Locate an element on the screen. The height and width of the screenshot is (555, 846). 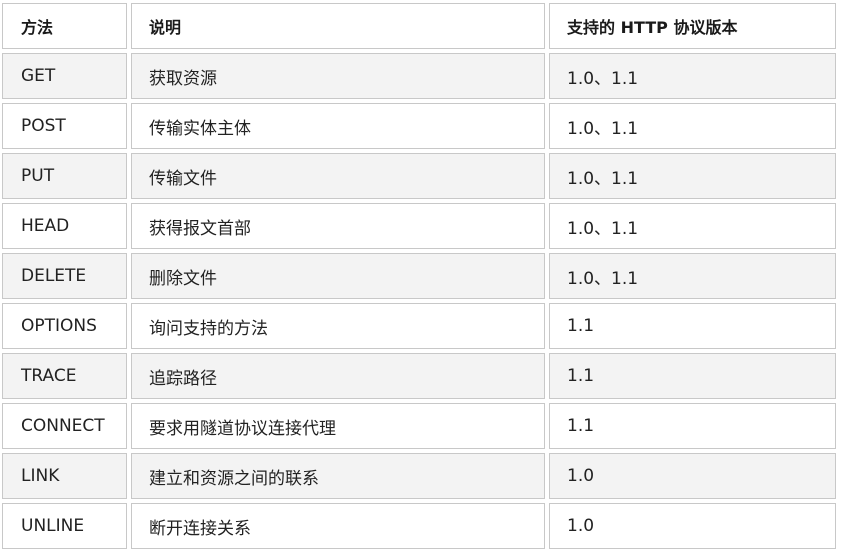
table-cell-method: PUT is located at coordinates (64, 176).